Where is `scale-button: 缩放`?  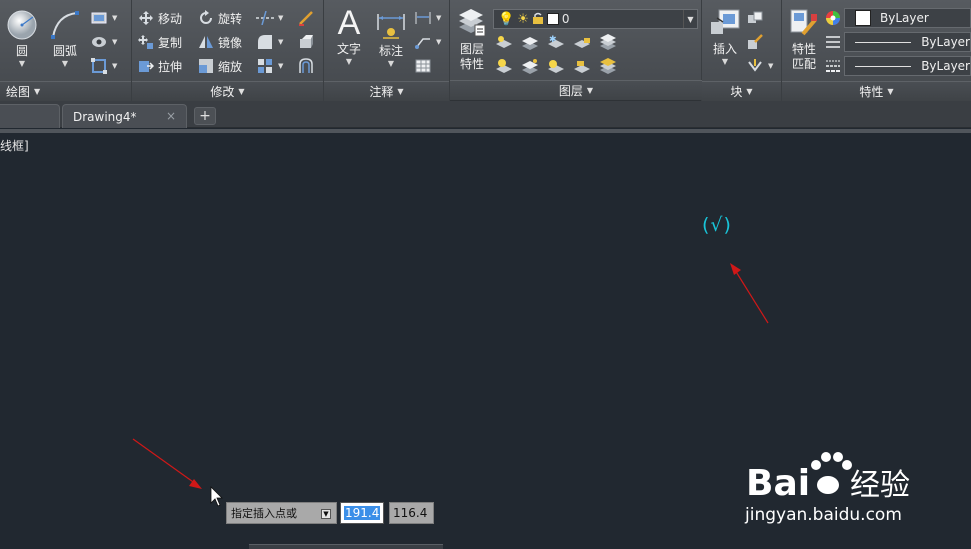 scale-button: 缩放 is located at coordinates (219, 66).